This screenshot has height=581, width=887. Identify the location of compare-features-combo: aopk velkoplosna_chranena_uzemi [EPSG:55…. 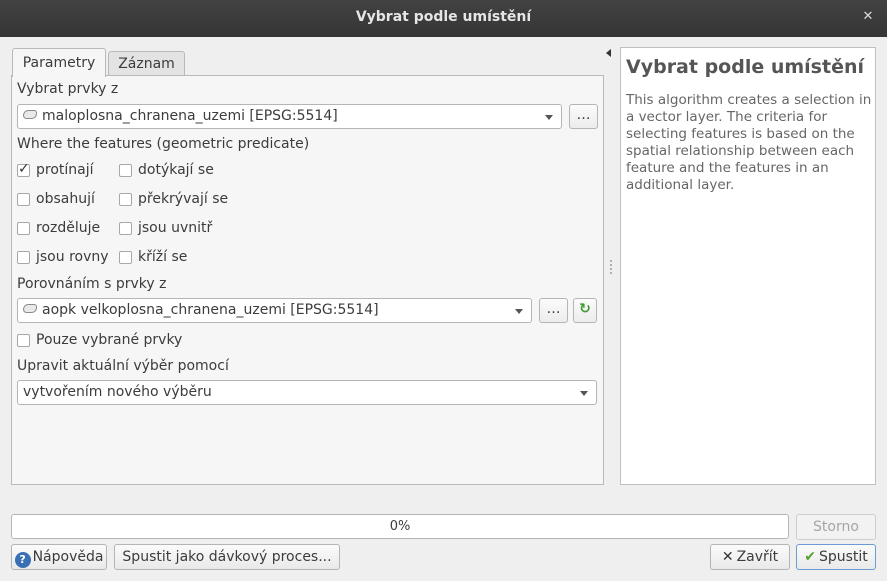
(274, 310).